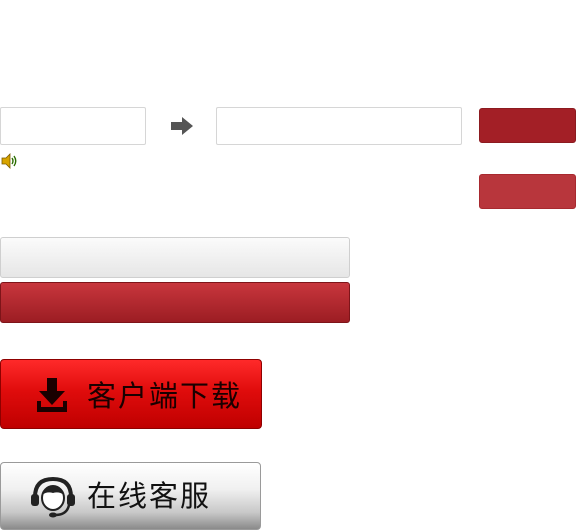 Image resolution: width=577 pixels, height=530 pixels. I want to click on gray-bar-button, so click(175, 257).